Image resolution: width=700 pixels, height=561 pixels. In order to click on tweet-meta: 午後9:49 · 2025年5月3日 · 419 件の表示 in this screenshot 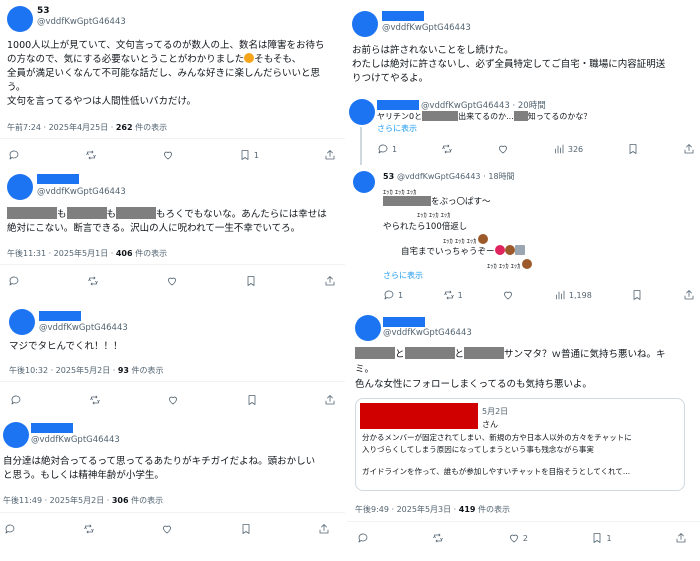, I will do `click(433, 509)`.